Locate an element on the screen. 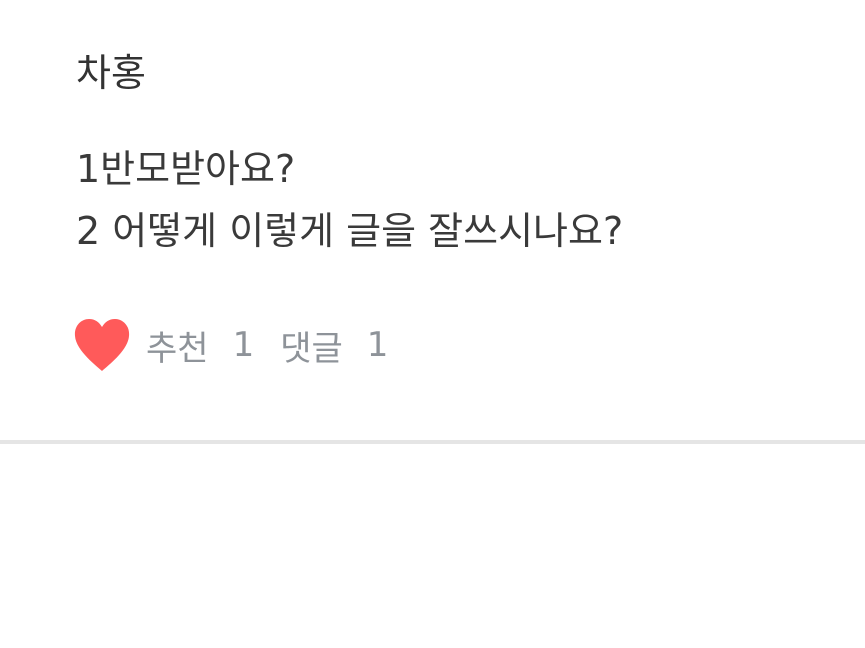  reply-count: 댓글 1 is located at coordinates (334, 345).